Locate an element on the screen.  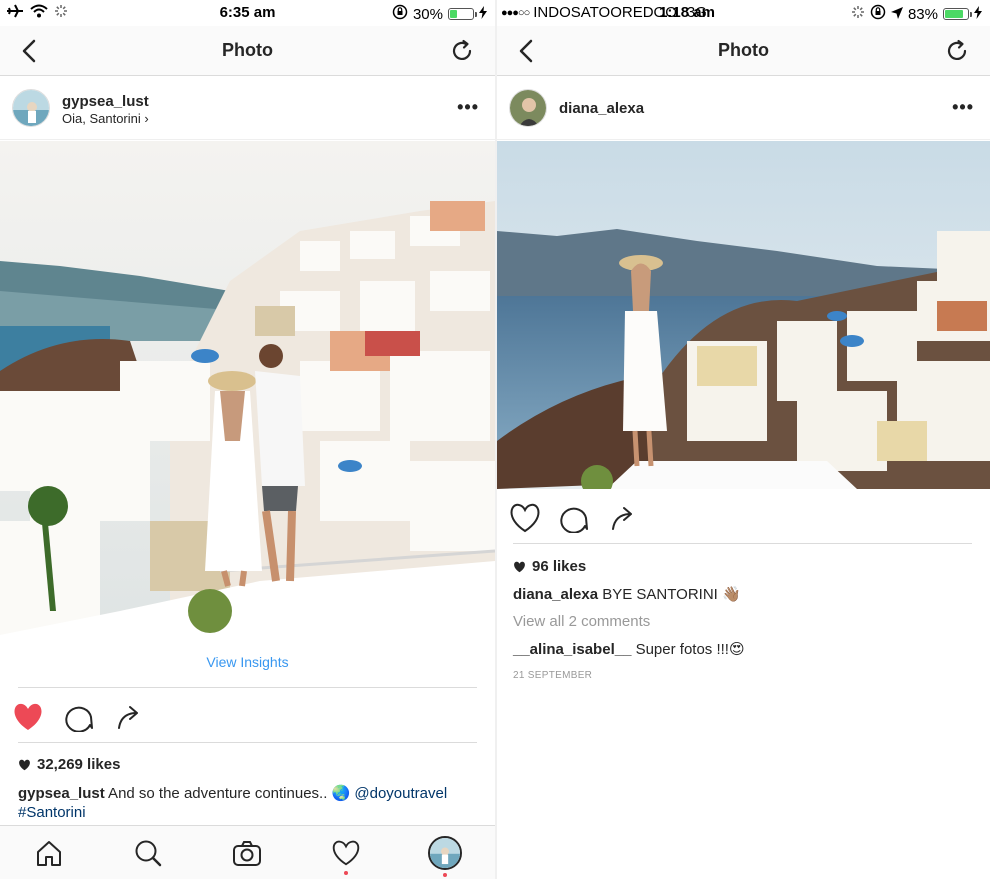
tab-bar is located at coordinates (247, 852).